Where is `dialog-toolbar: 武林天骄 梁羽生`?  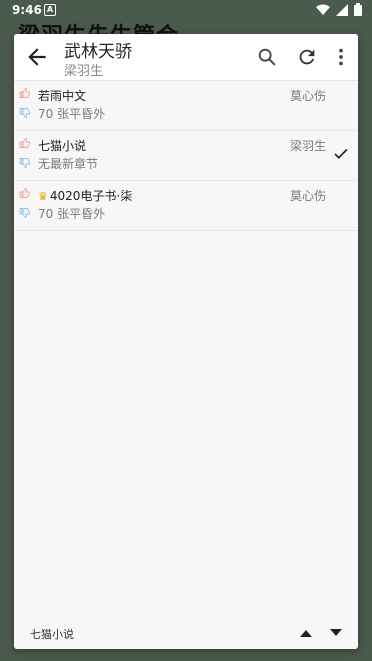
dialog-toolbar: 武林天骄 梁羽生 is located at coordinates (186, 57).